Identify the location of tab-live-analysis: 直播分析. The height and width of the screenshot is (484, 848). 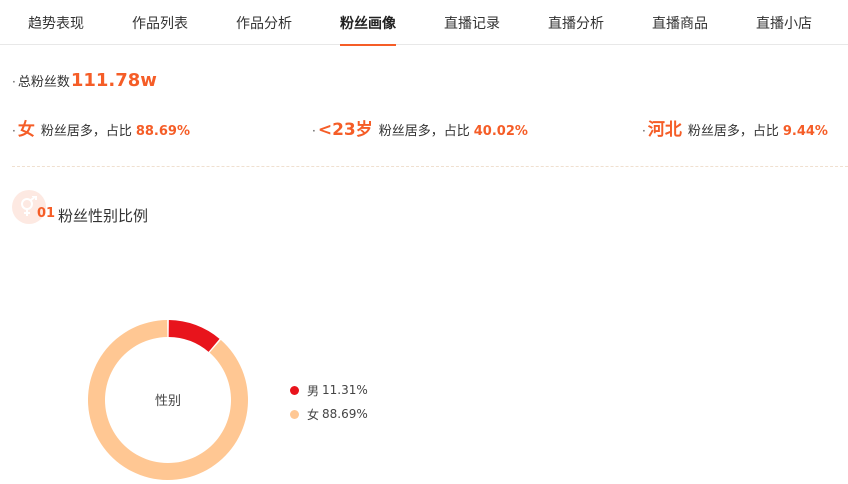
(576, 22).